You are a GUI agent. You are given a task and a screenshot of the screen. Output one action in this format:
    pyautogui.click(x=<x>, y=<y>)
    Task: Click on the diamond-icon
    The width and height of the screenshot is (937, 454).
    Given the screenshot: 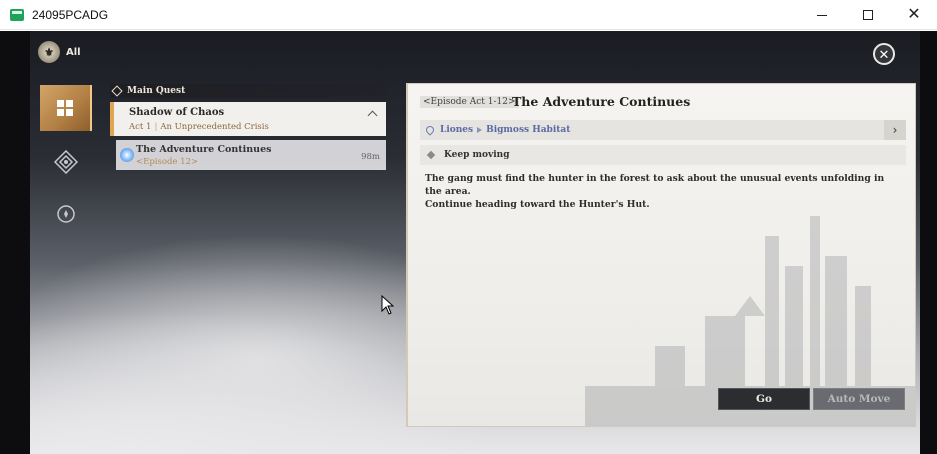 What is the action you would take?
    pyautogui.click(x=117, y=91)
    